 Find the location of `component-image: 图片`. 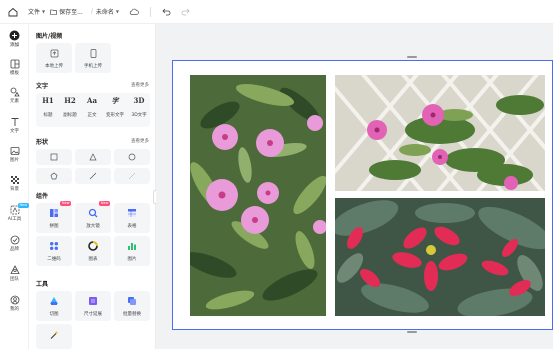

component-image: 图片 is located at coordinates (132, 251).